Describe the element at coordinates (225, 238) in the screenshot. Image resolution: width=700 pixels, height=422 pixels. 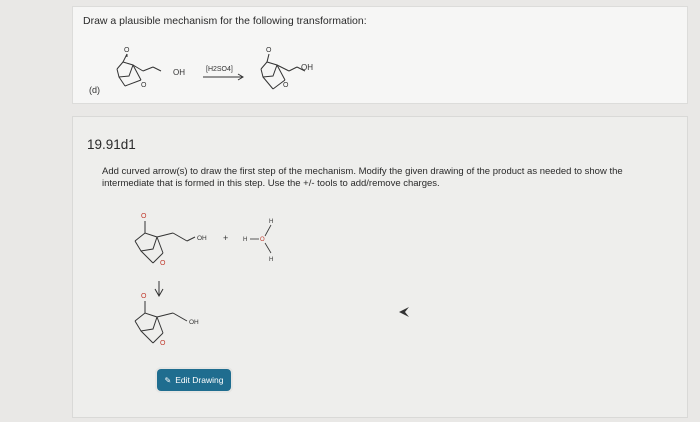
I see `plus-sign: +` at that location.